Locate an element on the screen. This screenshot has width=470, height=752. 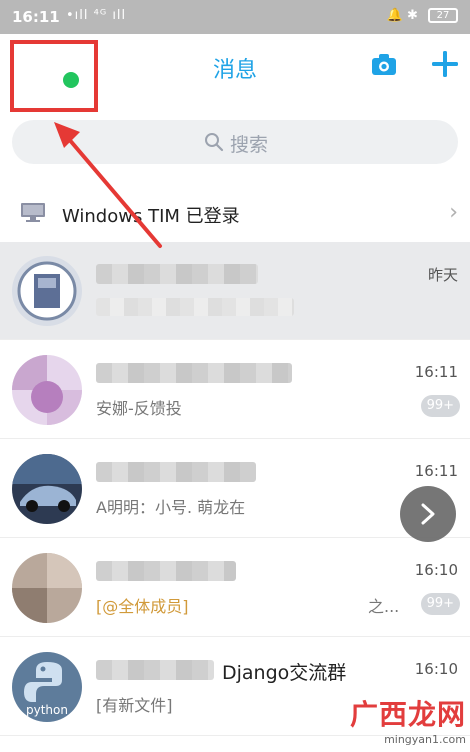
desktop-icon is located at coordinates (33, 212).